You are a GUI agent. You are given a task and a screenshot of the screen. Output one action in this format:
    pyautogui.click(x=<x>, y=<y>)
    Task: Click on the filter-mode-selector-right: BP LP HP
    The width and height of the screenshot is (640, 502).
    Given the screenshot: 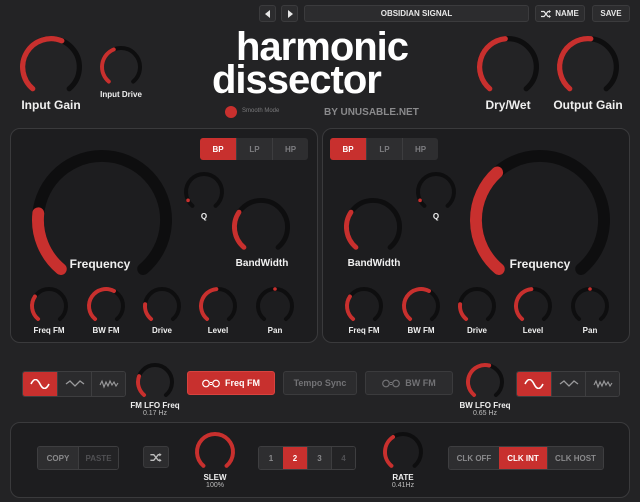 What is the action you would take?
    pyautogui.click(x=384, y=149)
    